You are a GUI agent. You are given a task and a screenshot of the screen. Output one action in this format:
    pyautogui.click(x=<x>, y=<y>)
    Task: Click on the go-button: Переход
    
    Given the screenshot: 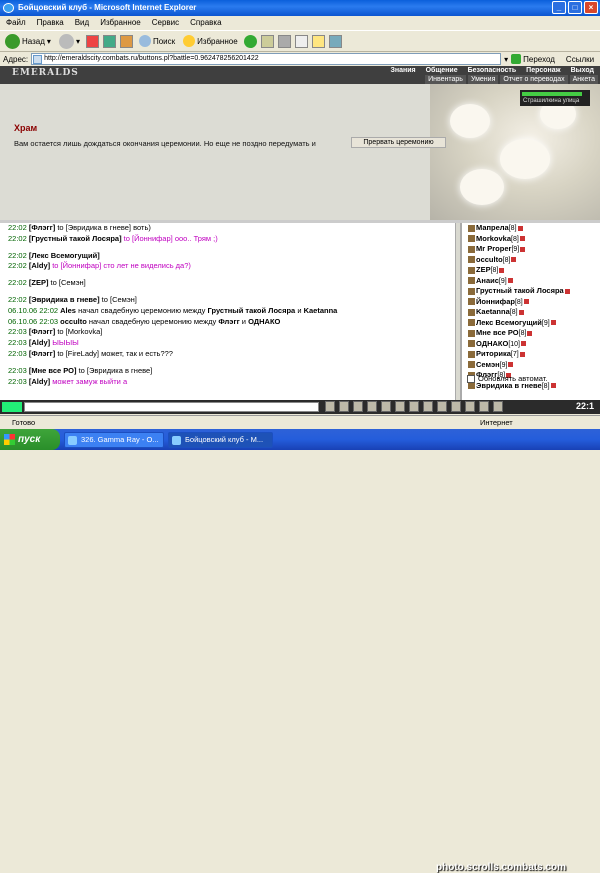 What is the action you would take?
    pyautogui.click(x=533, y=59)
    